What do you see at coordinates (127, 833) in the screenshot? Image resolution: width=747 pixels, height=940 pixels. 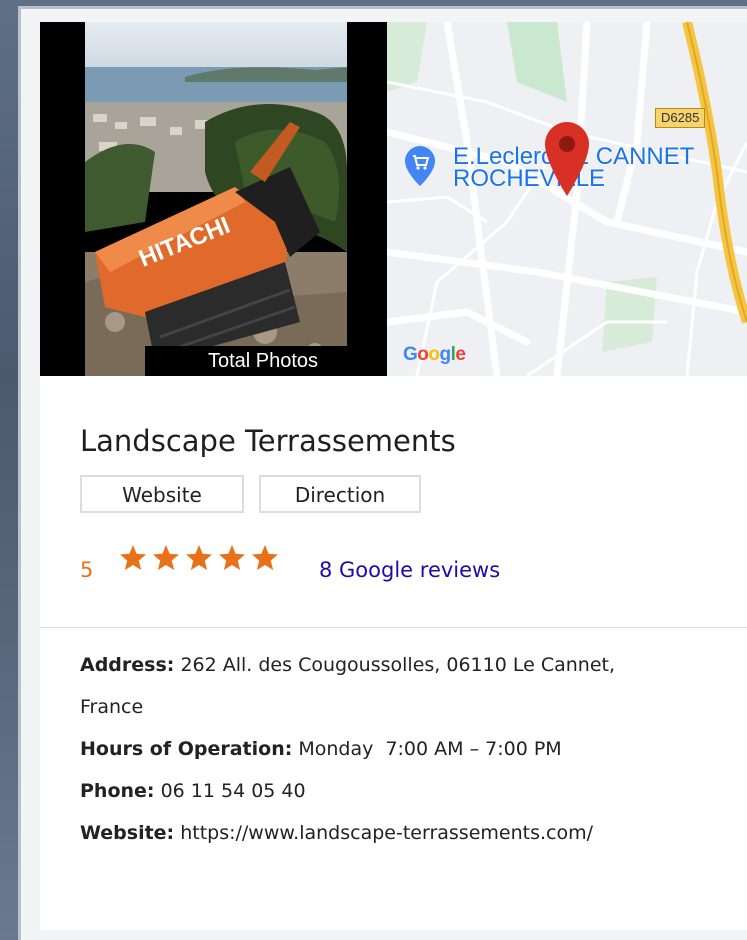 I see `website-label: Website:` at bounding box center [127, 833].